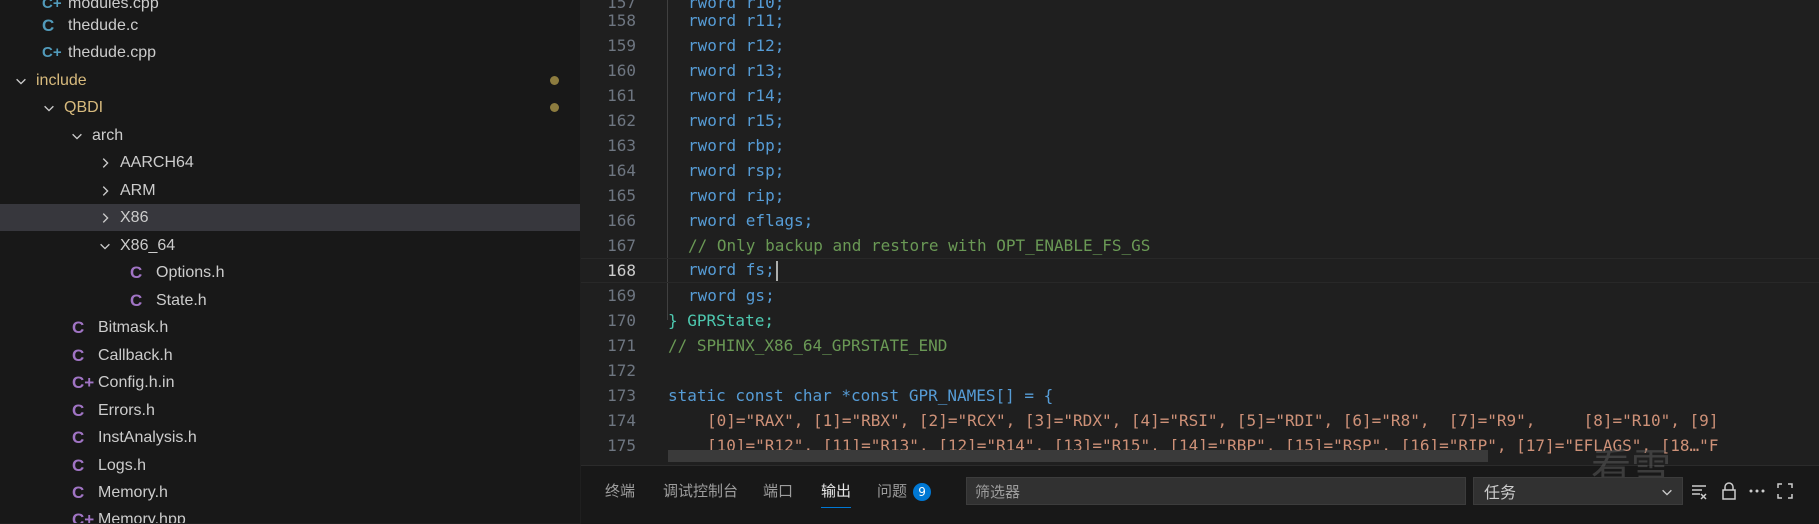 This screenshot has width=1819, height=524. What do you see at coordinates (736, 95) in the screenshot?
I see `code-text: rword r14;` at bounding box center [736, 95].